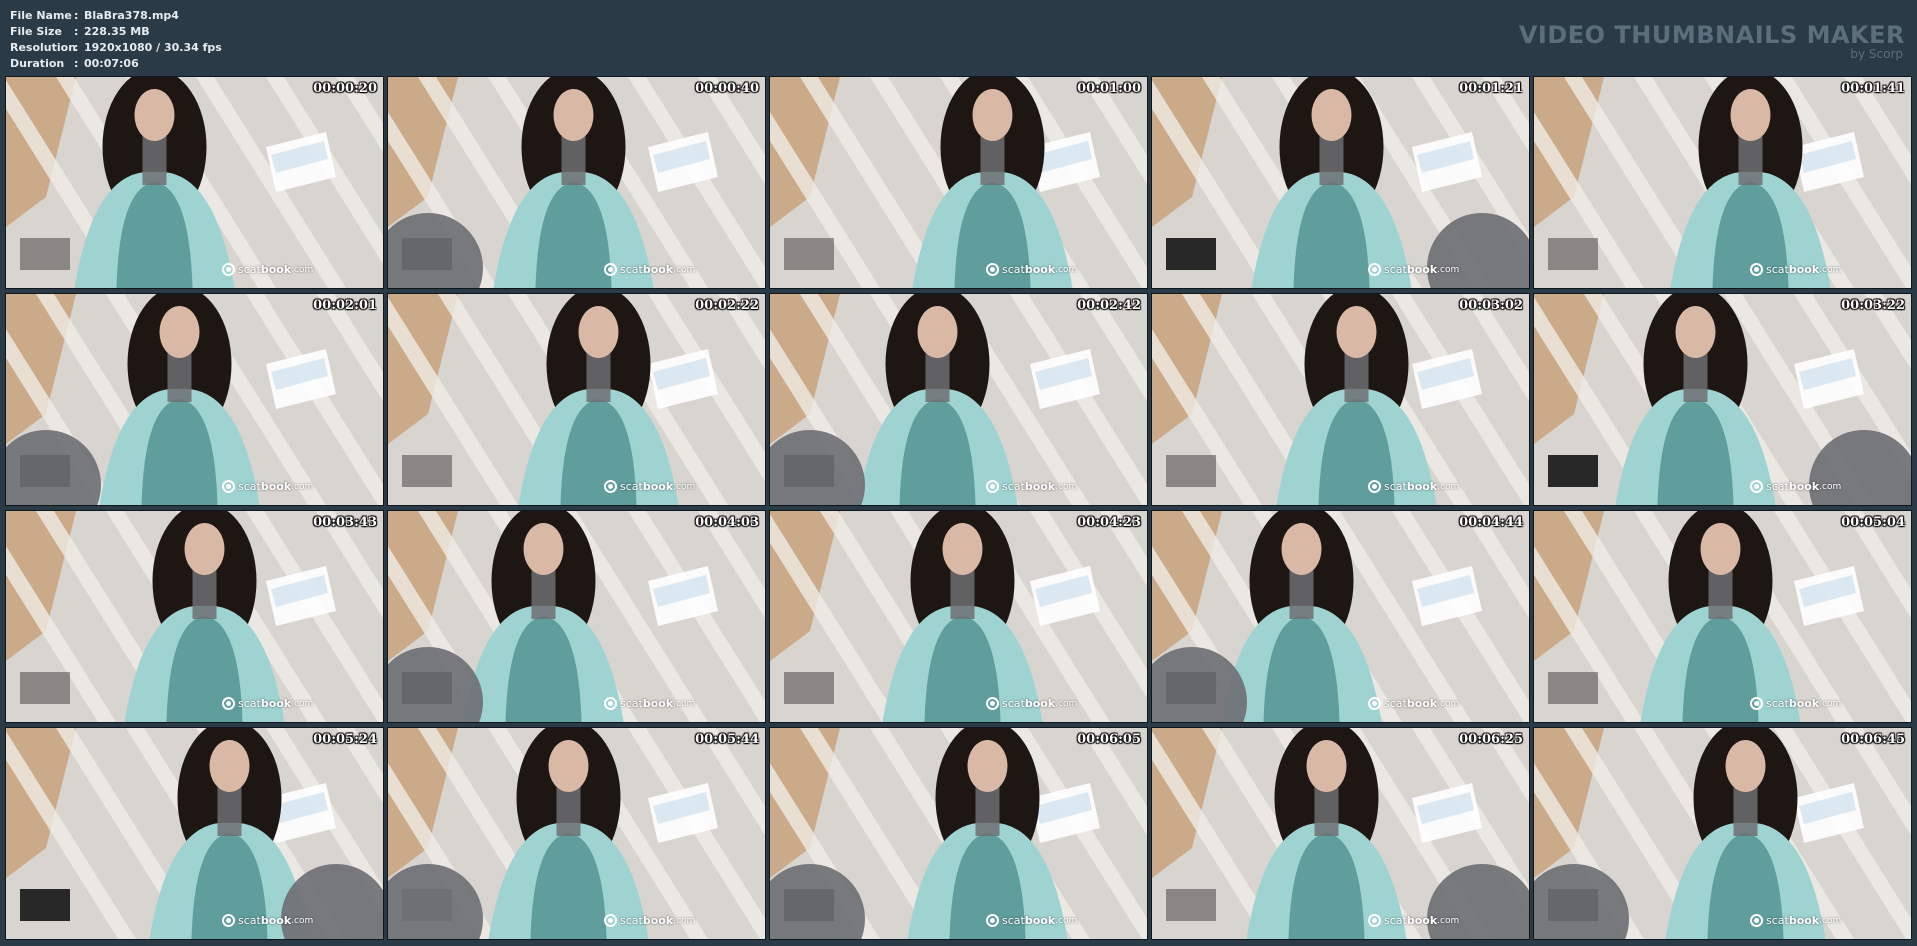  What do you see at coordinates (576, 182) in the screenshot?
I see `video-thumbnail: 00:00:40 scat book .com` at bounding box center [576, 182].